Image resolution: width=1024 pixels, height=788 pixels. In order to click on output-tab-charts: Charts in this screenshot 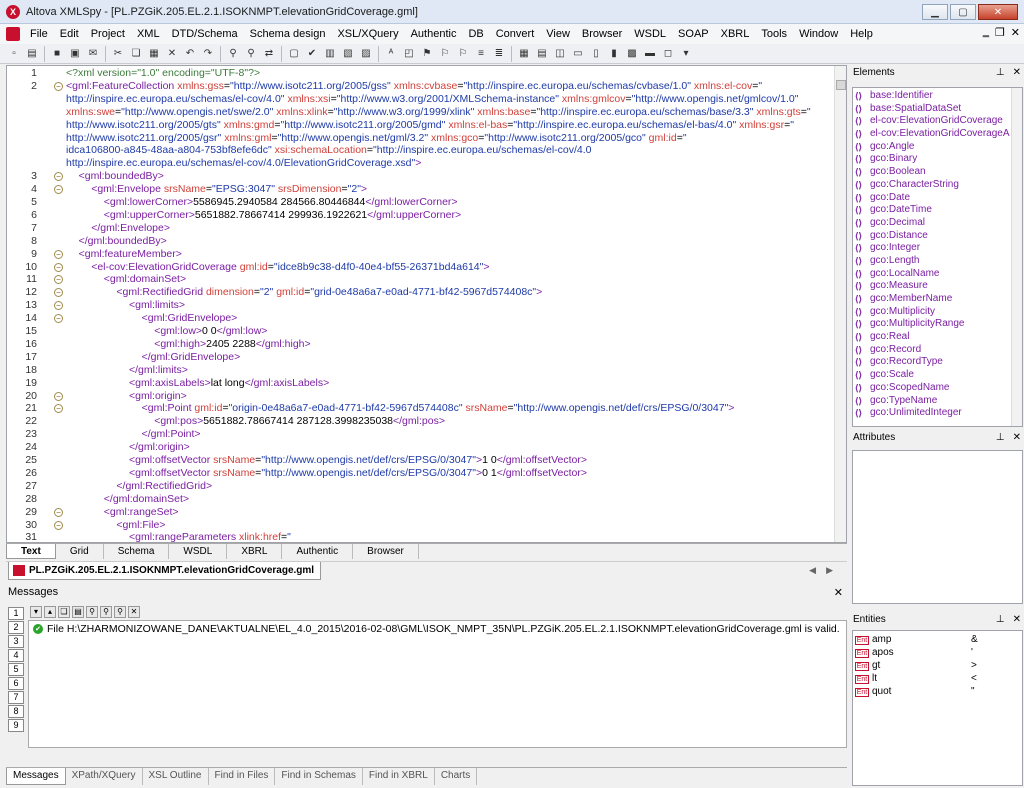, I will do `click(456, 776)`.